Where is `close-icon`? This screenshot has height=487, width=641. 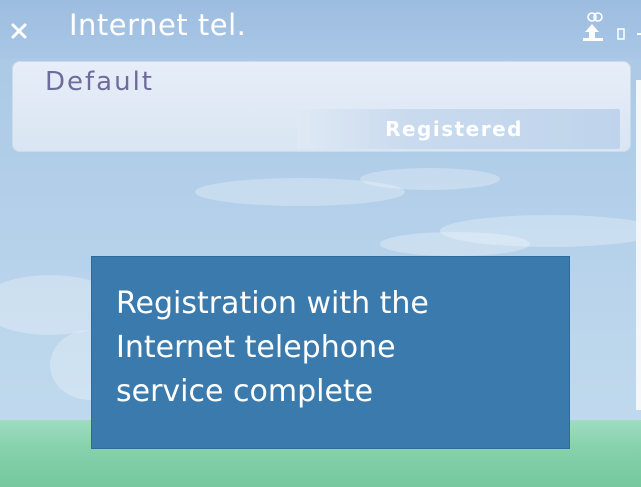
close-icon is located at coordinates (19, 31).